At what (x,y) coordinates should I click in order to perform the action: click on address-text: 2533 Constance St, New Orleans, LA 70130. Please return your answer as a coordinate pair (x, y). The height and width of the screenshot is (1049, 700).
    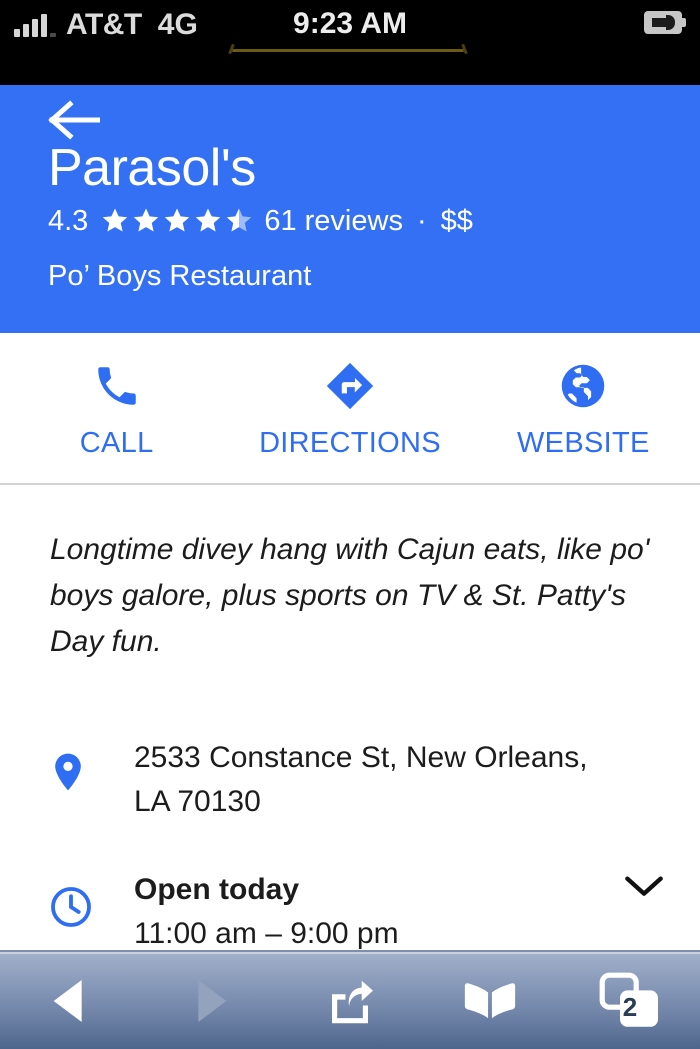
    Looking at the image, I should click on (402, 776).